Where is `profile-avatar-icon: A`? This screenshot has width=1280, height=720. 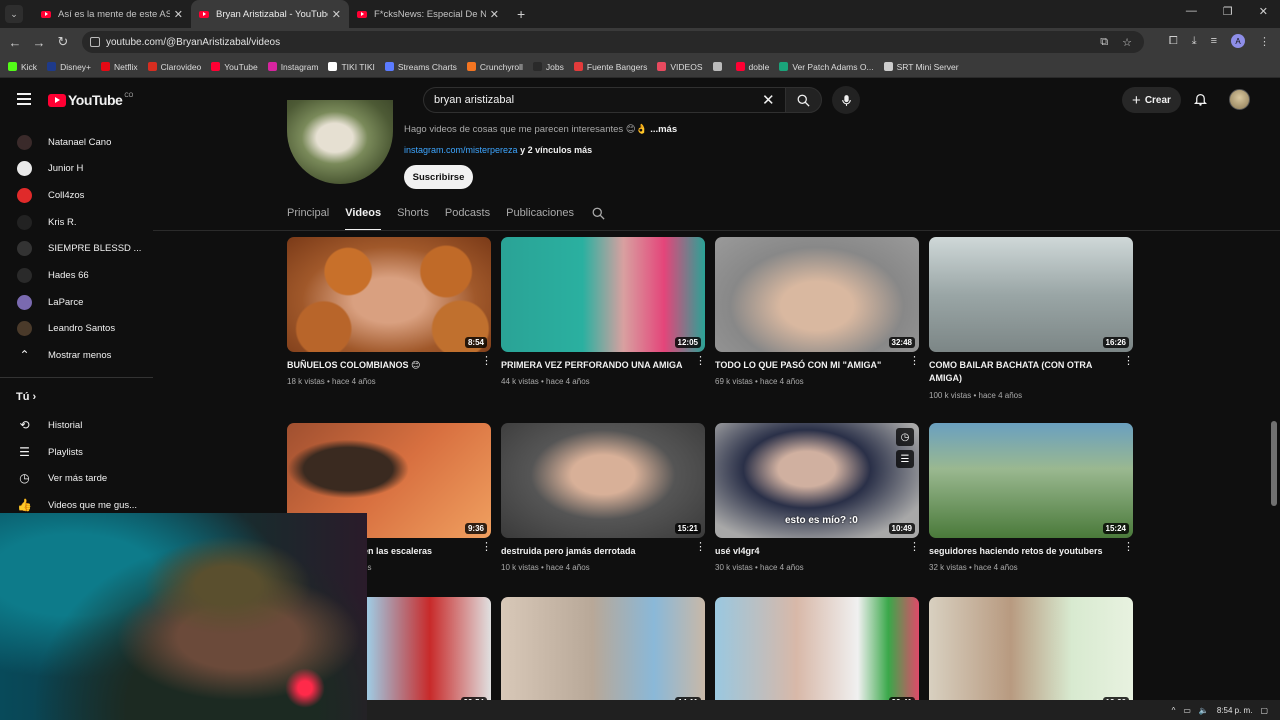
profile-avatar-icon: A is located at coordinates (1238, 41).